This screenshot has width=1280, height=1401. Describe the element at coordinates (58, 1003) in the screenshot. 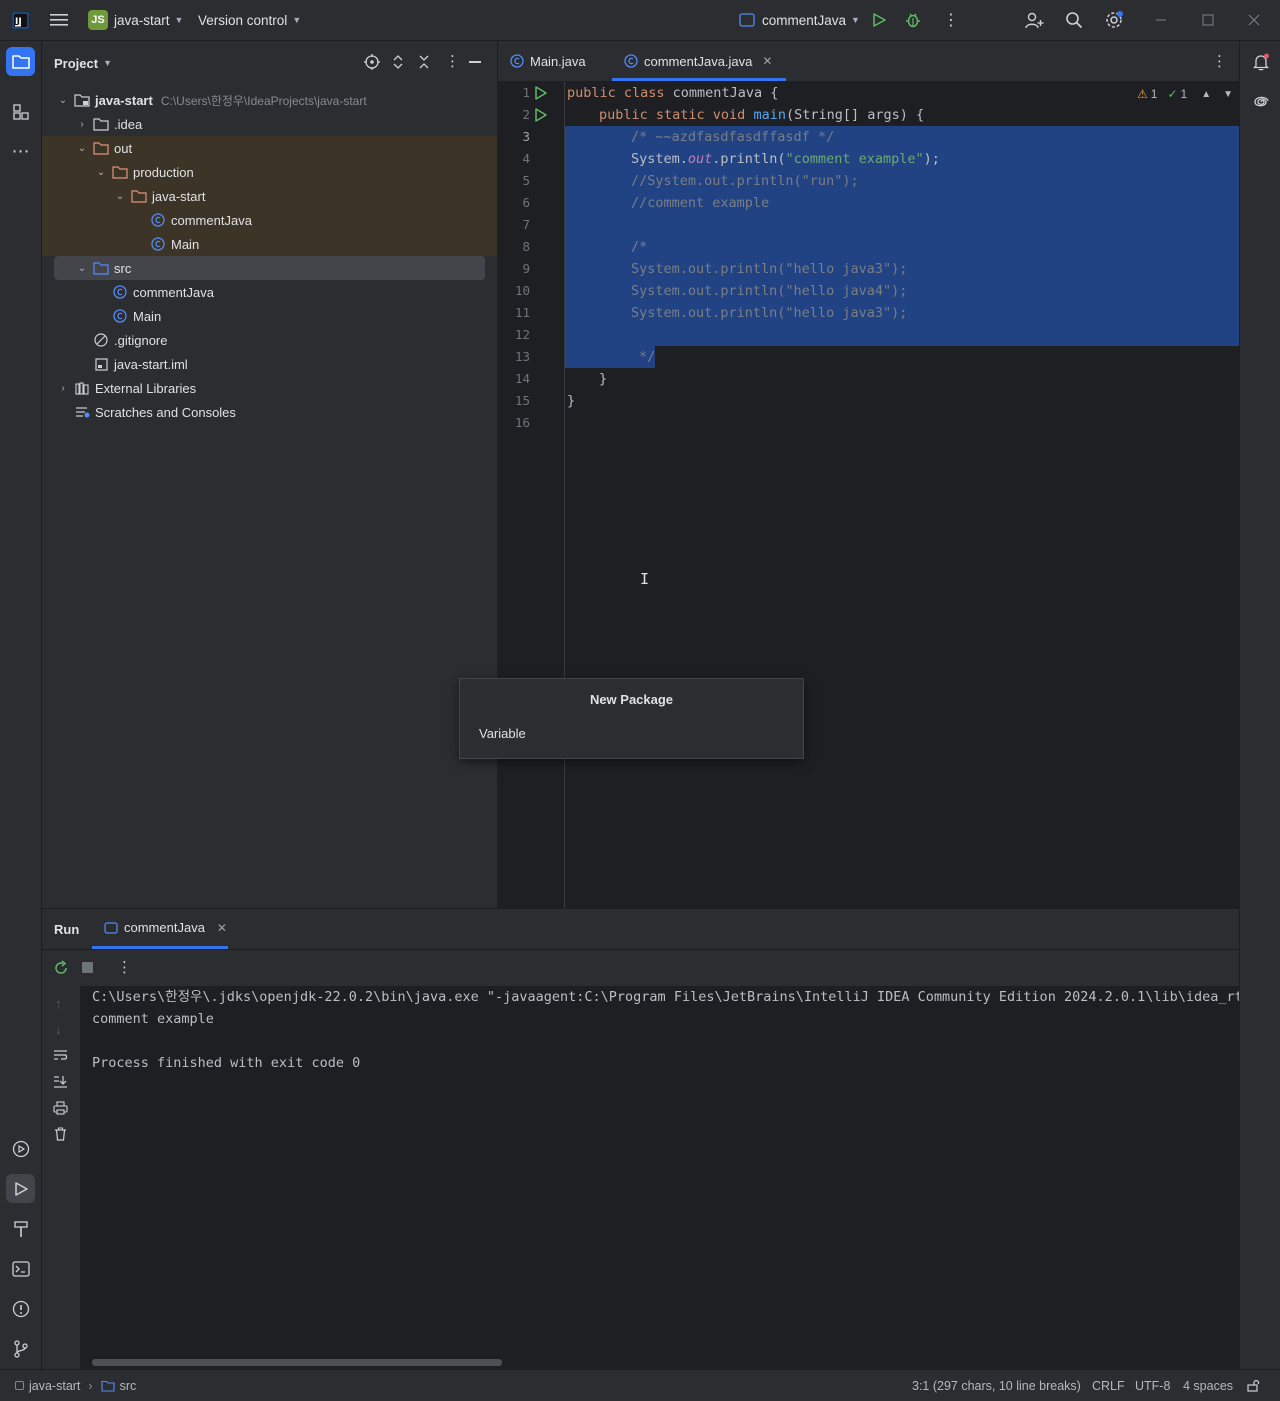

I see `arrow-up-icon: ↑` at that location.